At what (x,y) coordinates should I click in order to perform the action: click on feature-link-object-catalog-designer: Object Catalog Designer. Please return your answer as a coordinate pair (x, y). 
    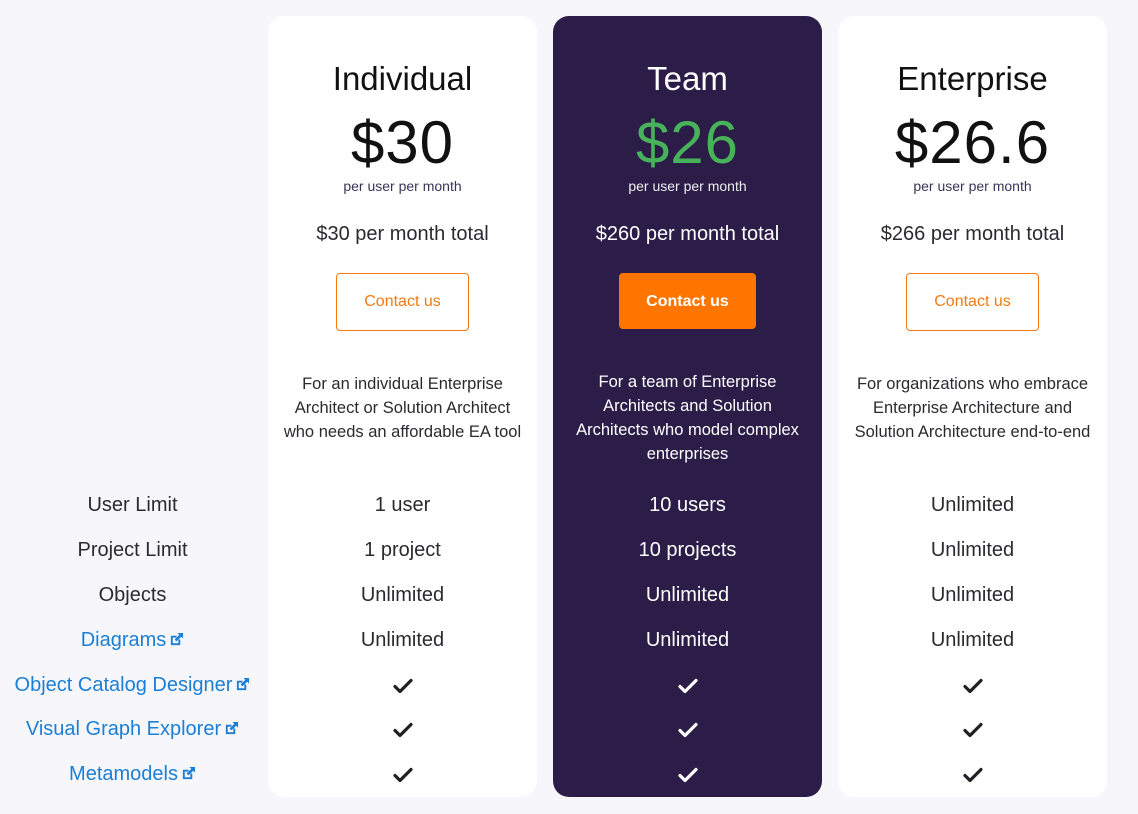
    Looking at the image, I should click on (132, 685).